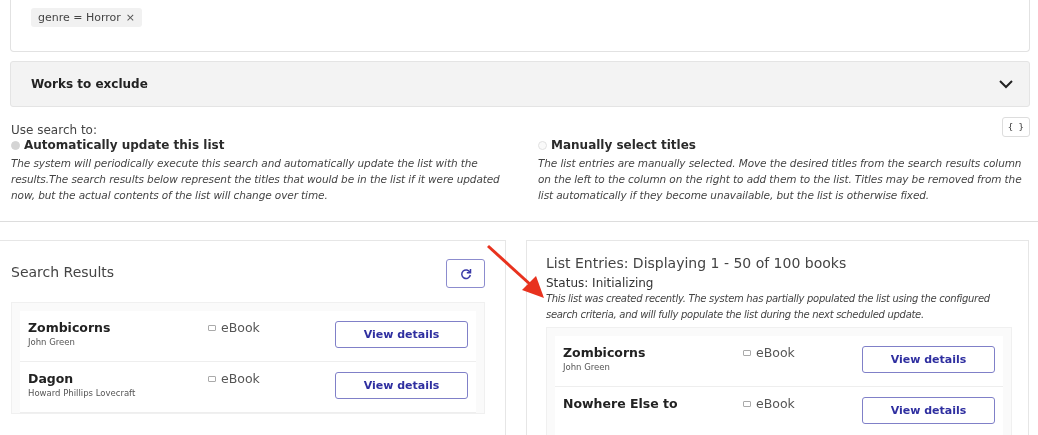 This screenshot has width=1038, height=435. What do you see at coordinates (520, 84) in the screenshot?
I see `accordion-header: Works to exclude` at bounding box center [520, 84].